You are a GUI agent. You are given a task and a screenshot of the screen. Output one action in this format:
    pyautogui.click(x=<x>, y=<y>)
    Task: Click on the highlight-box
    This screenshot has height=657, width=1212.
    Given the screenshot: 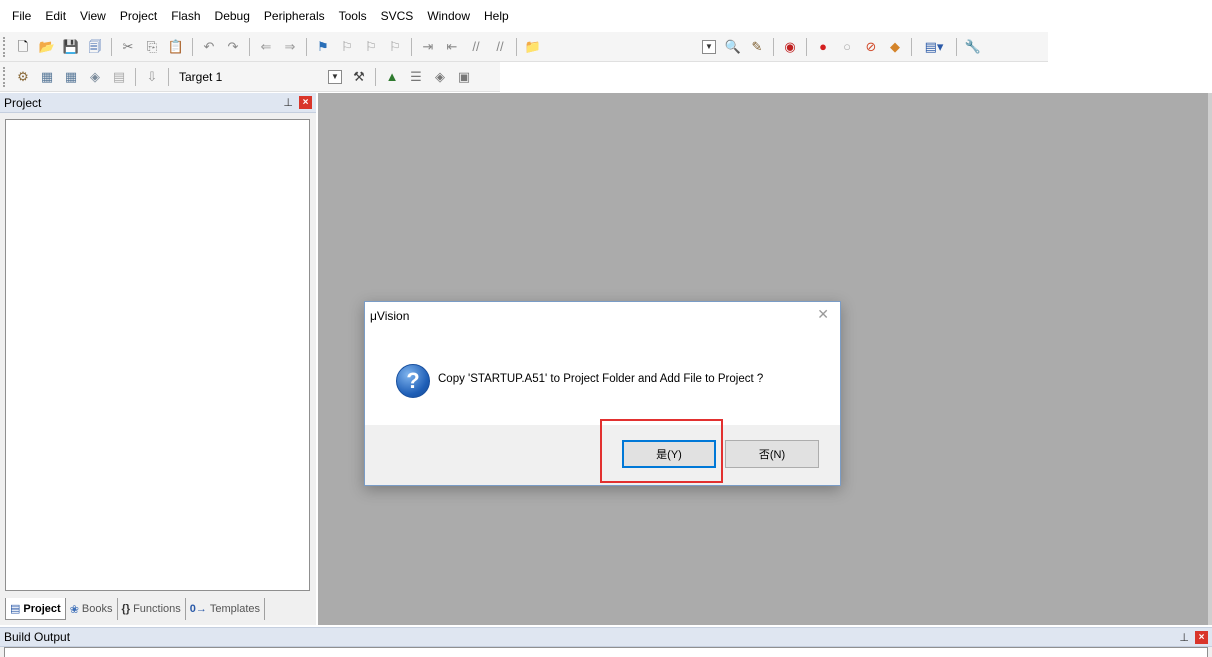 What is the action you would take?
    pyautogui.click(x=661, y=451)
    